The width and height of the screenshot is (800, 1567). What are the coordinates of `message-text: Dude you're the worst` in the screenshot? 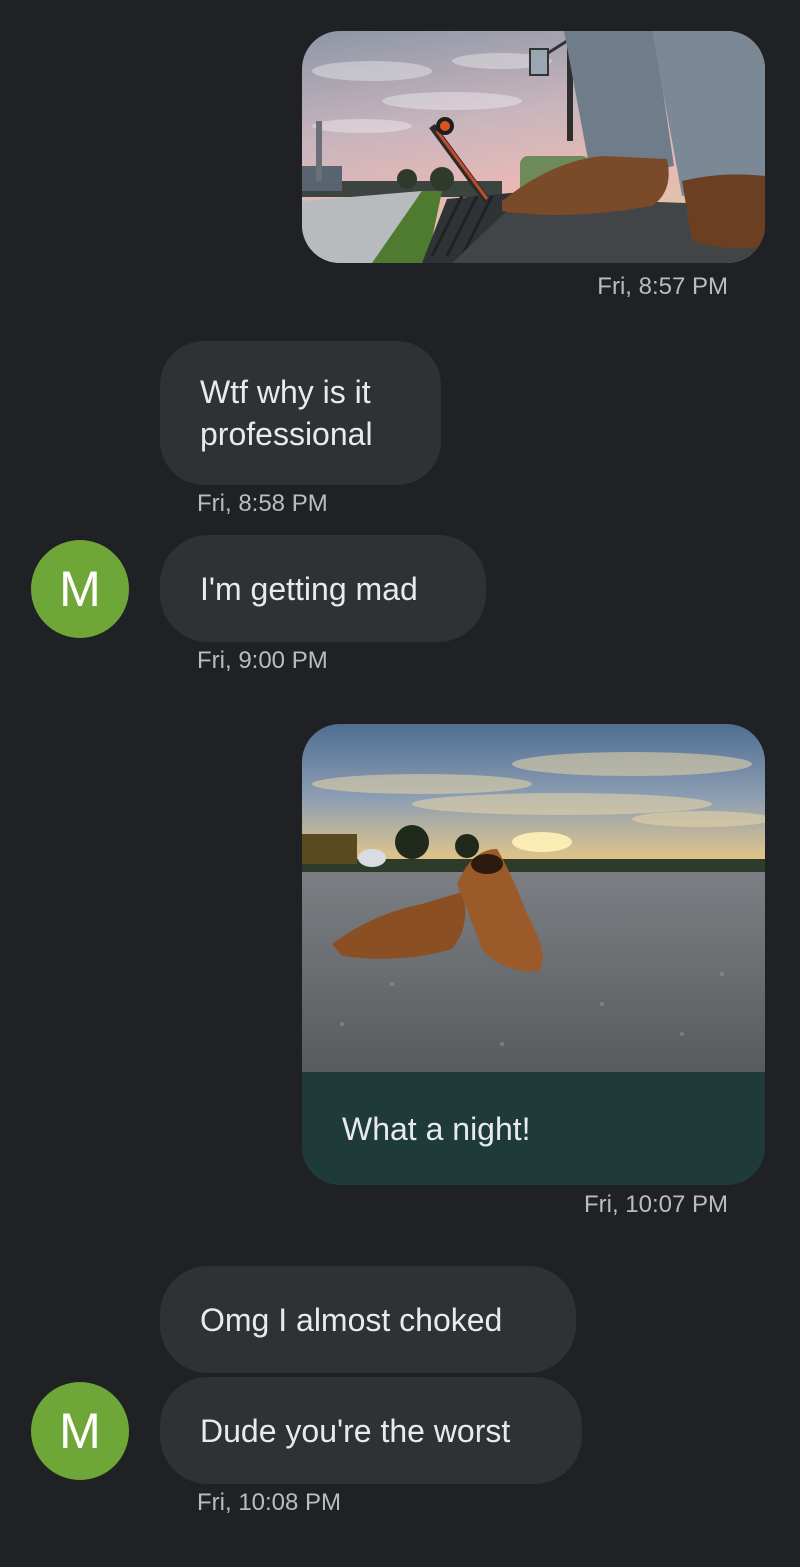 It's located at (355, 1430).